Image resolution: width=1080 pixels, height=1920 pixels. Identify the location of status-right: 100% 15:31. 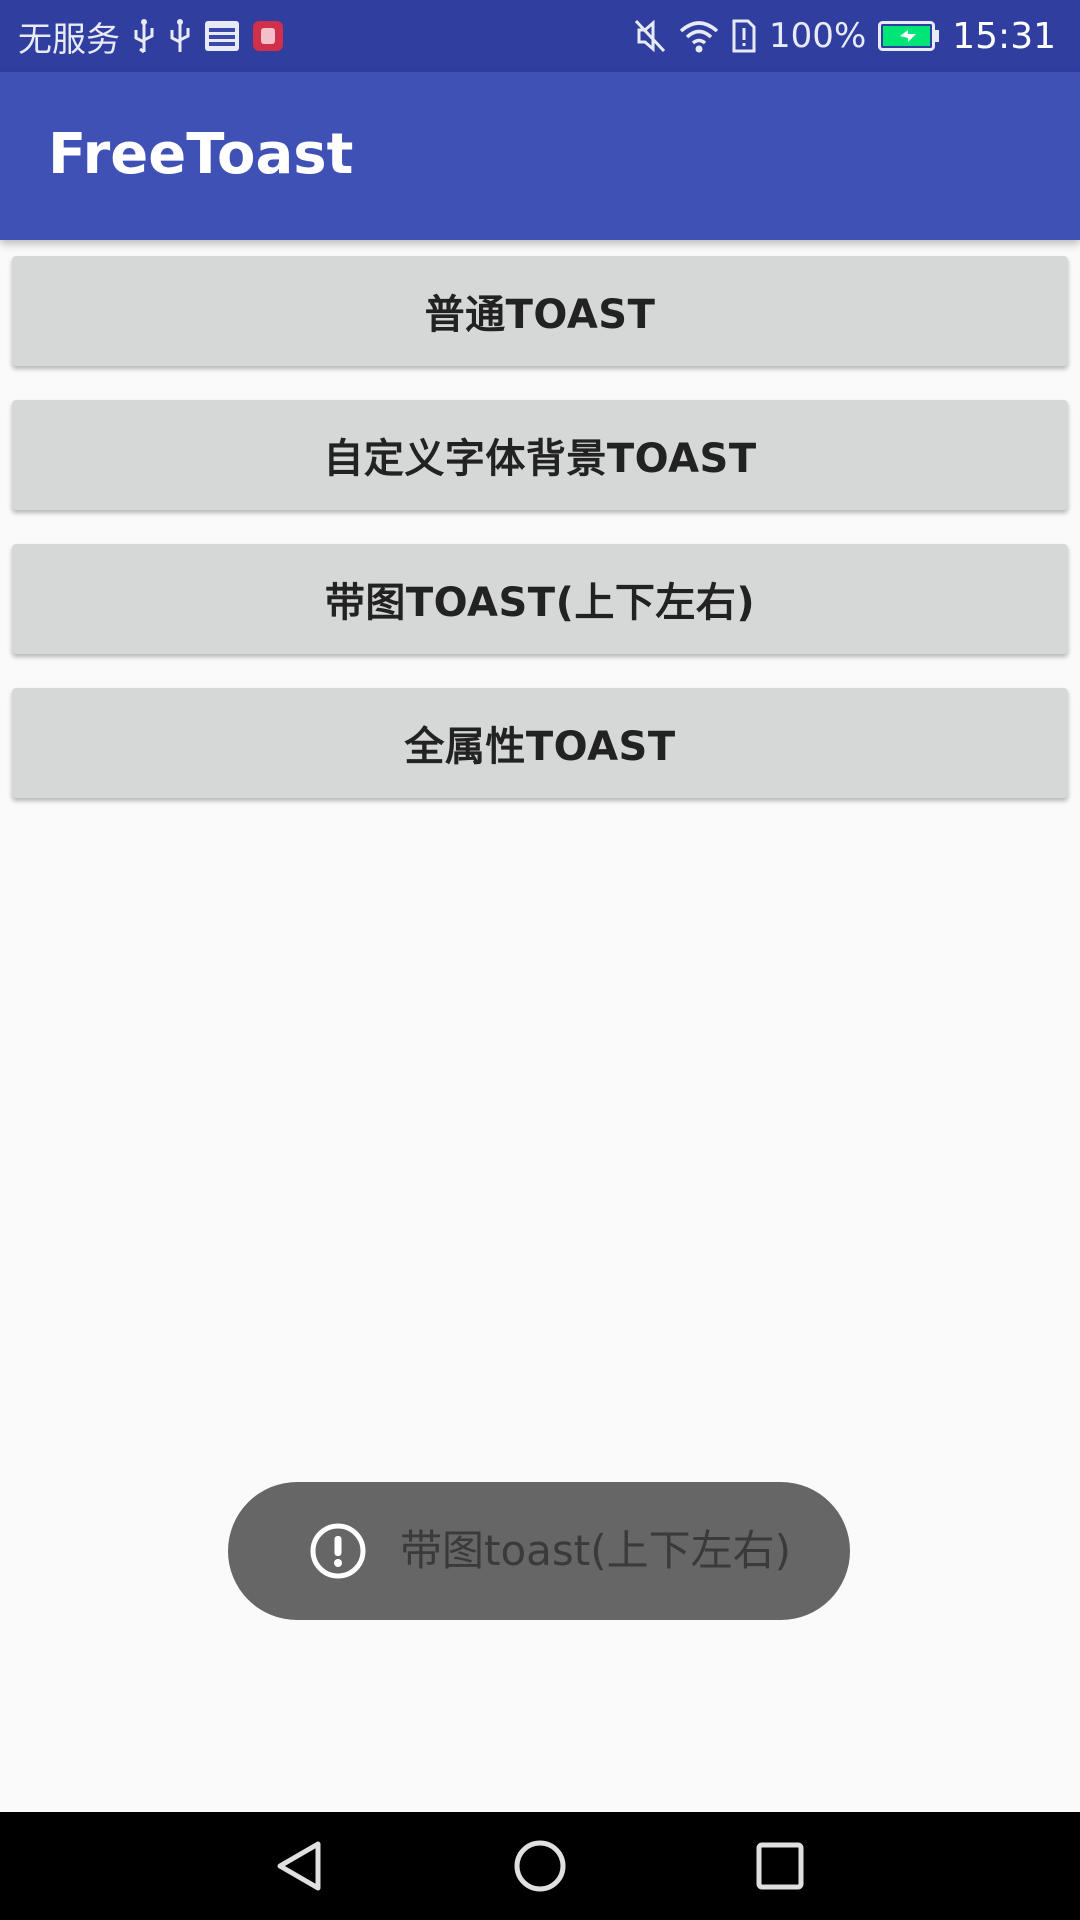
(844, 36).